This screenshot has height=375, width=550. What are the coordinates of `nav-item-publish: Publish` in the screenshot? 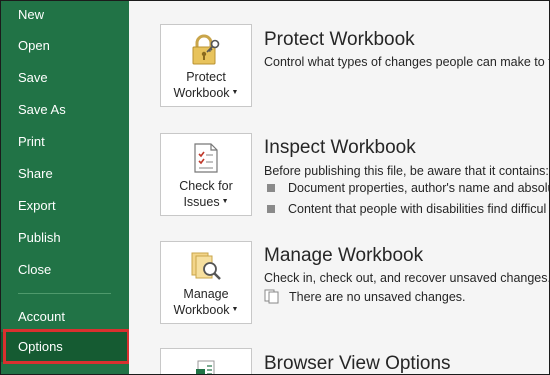 It's located at (65, 238).